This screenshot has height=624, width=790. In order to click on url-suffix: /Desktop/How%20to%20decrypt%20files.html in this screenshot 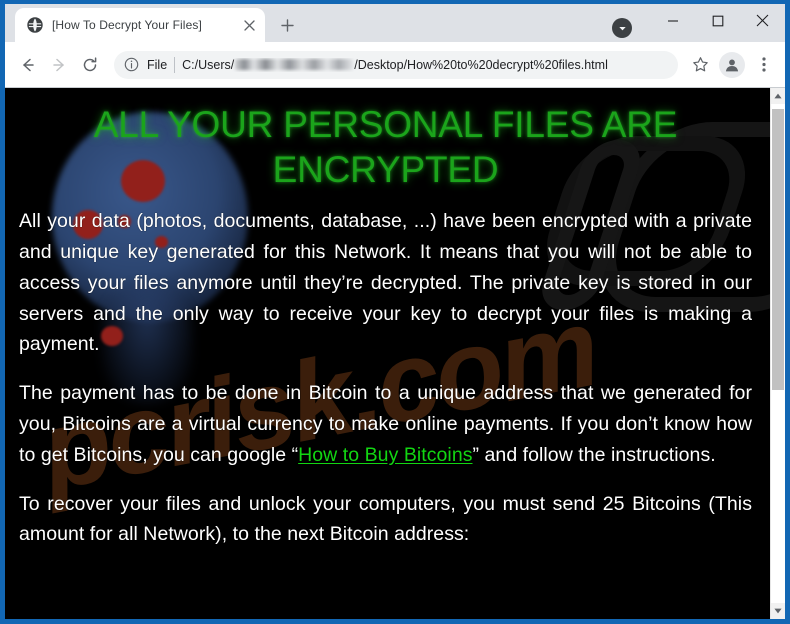, I will do `click(481, 64)`.